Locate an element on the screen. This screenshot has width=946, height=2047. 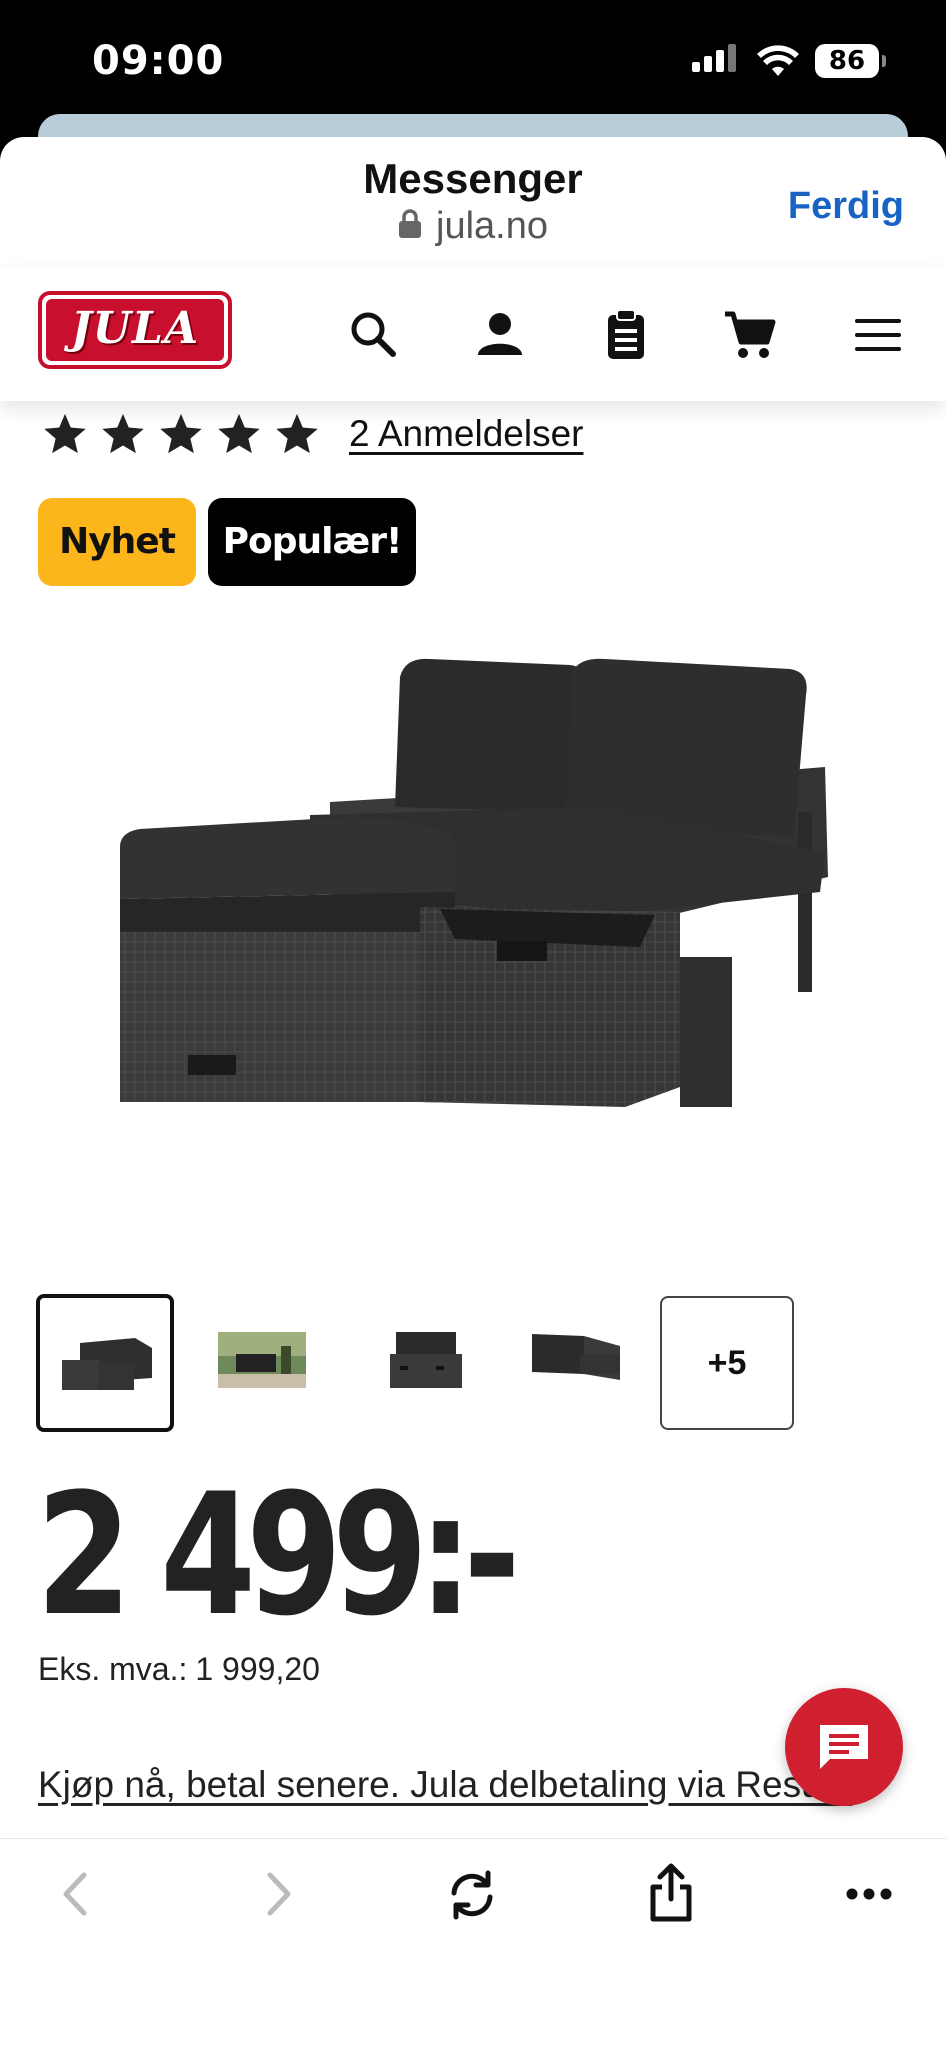
more-images-button: +5 is located at coordinates (727, 1363).